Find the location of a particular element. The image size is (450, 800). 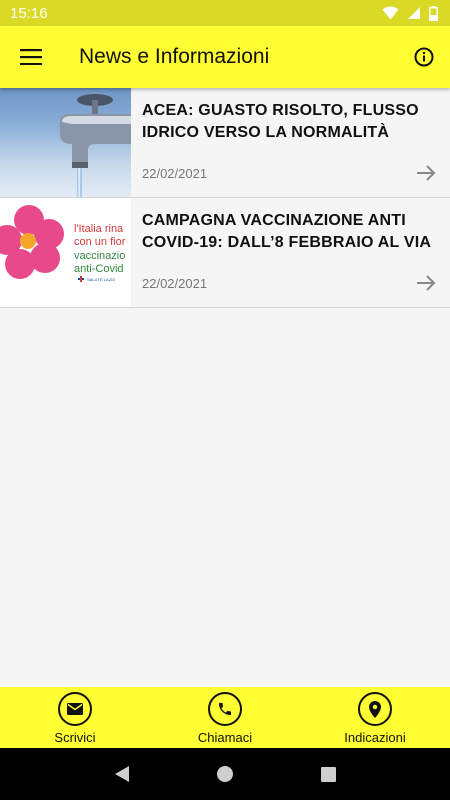

page-title: News e Informazioni is located at coordinates (174, 56).